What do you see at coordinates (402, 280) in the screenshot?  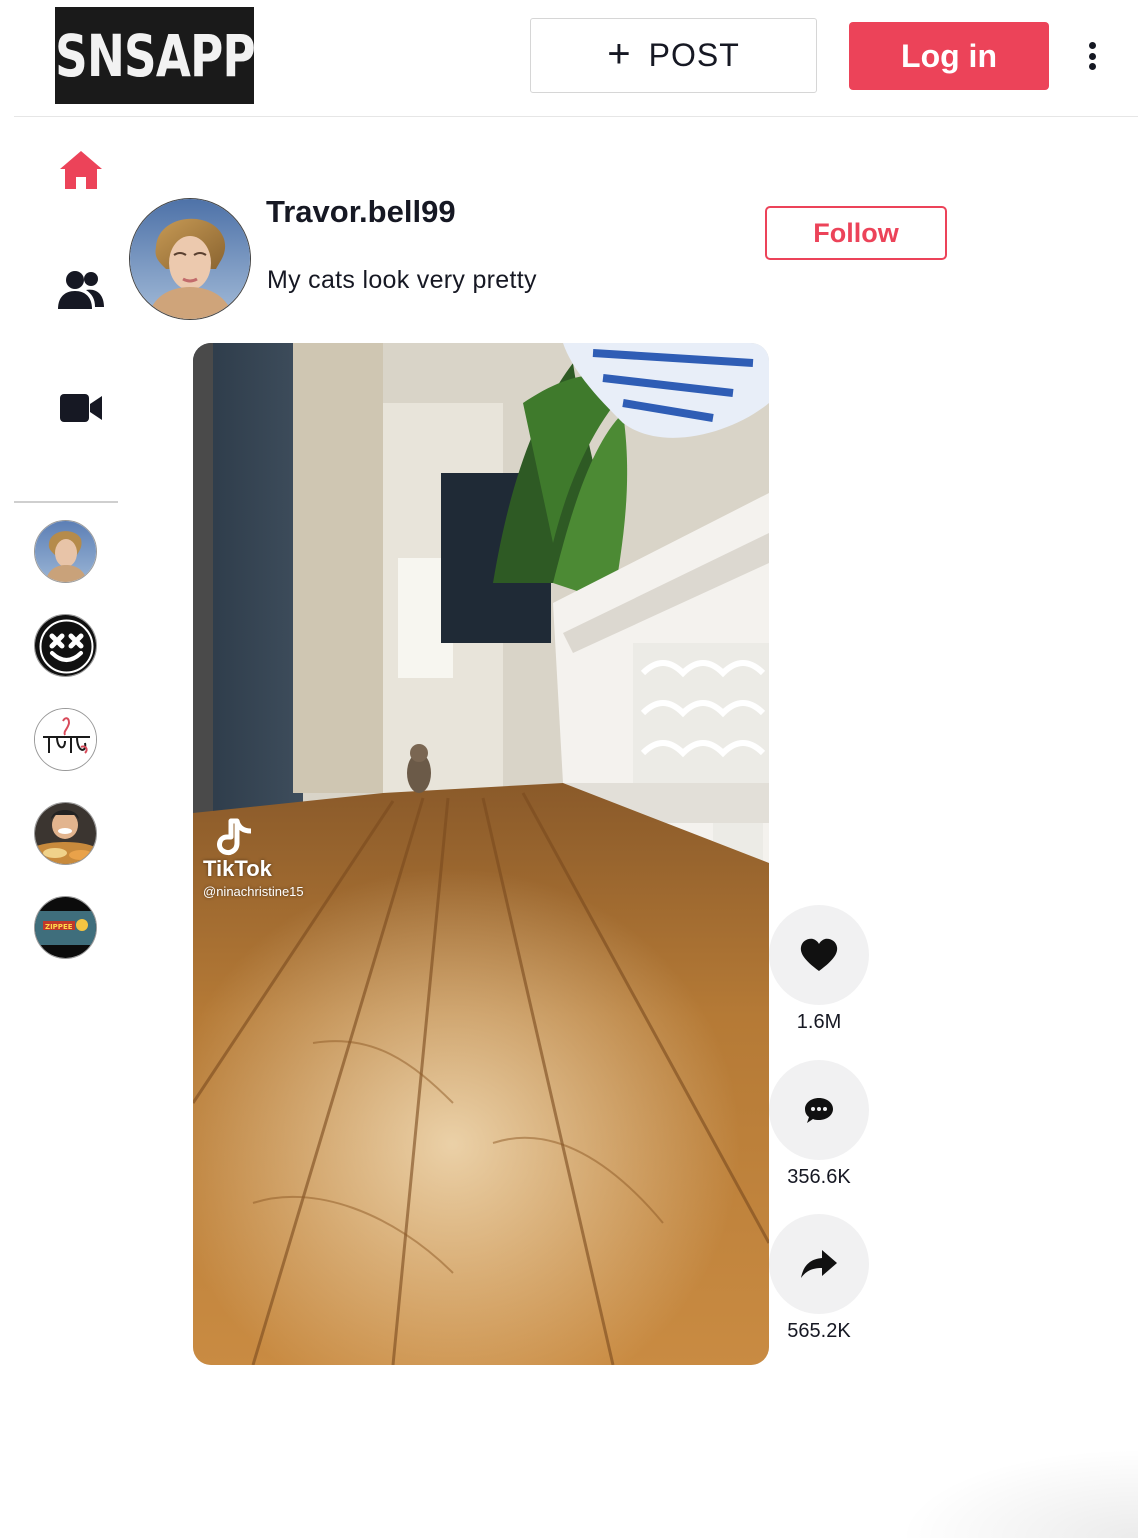 I see `post-caption: My cats look very pretty` at bounding box center [402, 280].